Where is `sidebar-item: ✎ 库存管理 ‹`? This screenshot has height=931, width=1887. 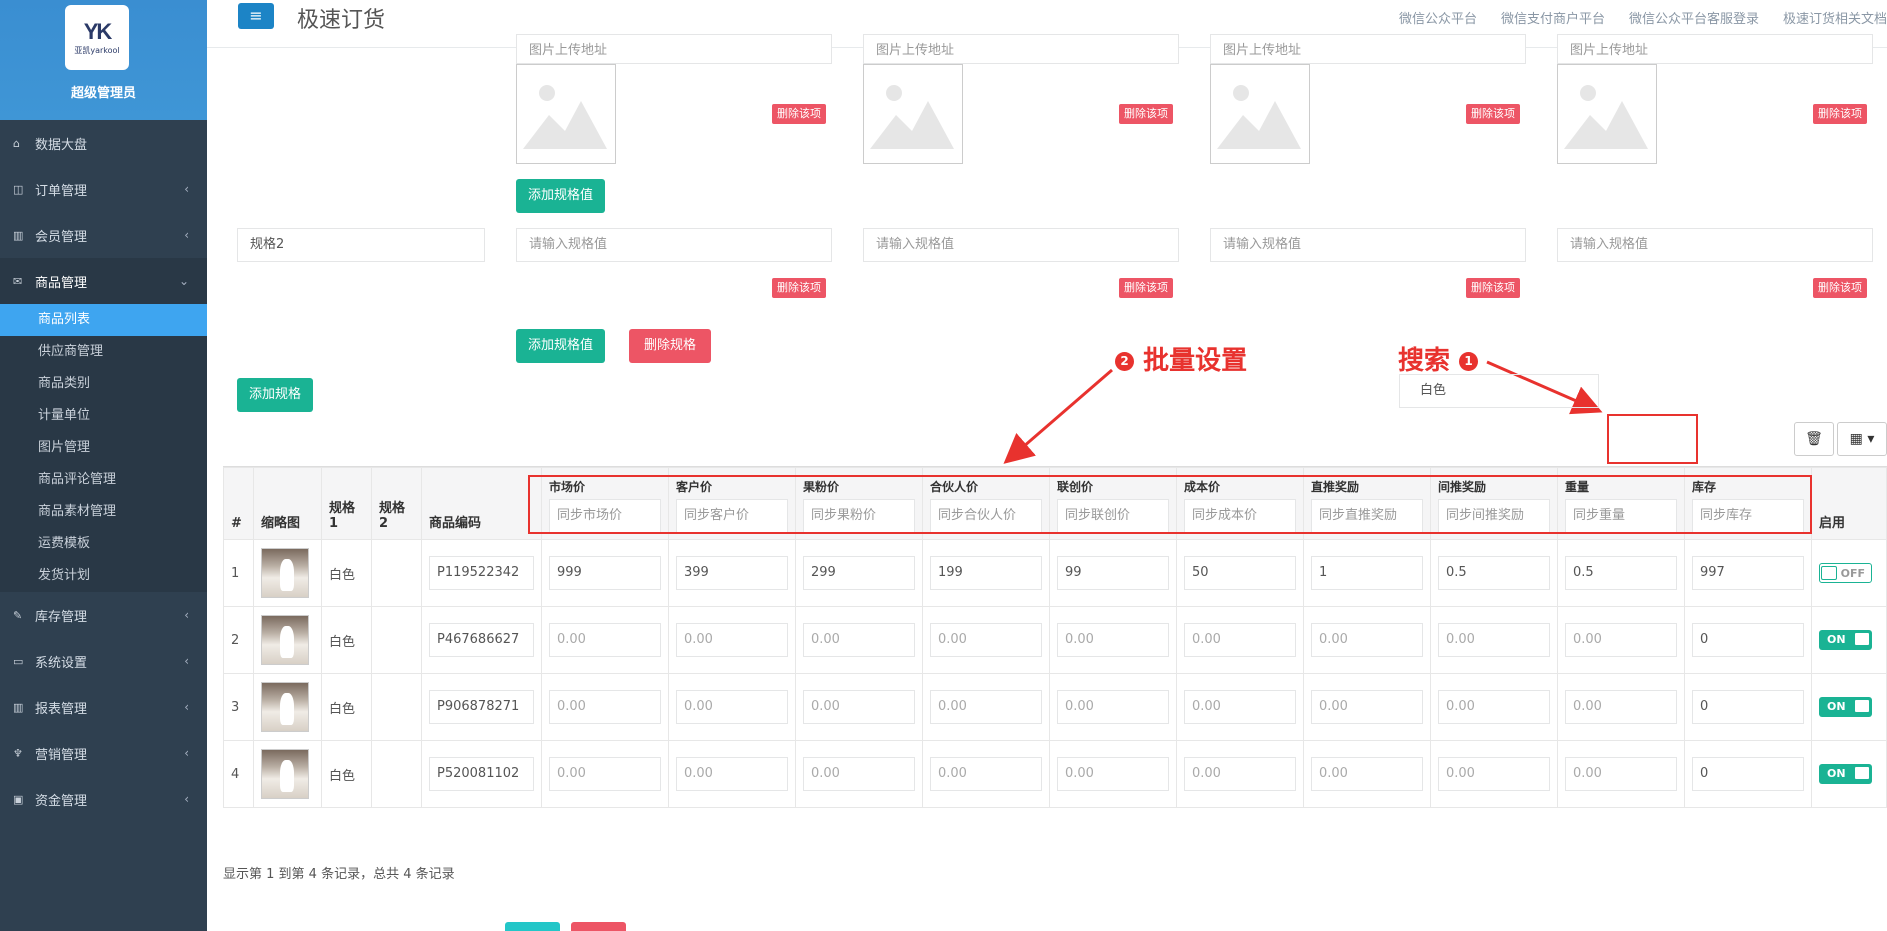 sidebar-item: ✎ 库存管理 ‹ is located at coordinates (103, 615).